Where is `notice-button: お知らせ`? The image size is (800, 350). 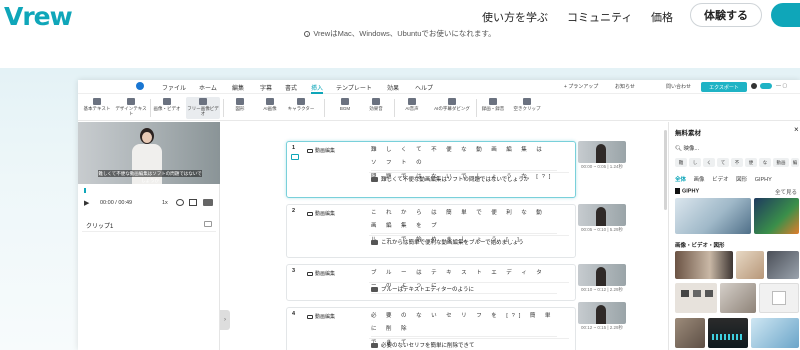 notice-button: お知らせ is located at coordinates (625, 86).